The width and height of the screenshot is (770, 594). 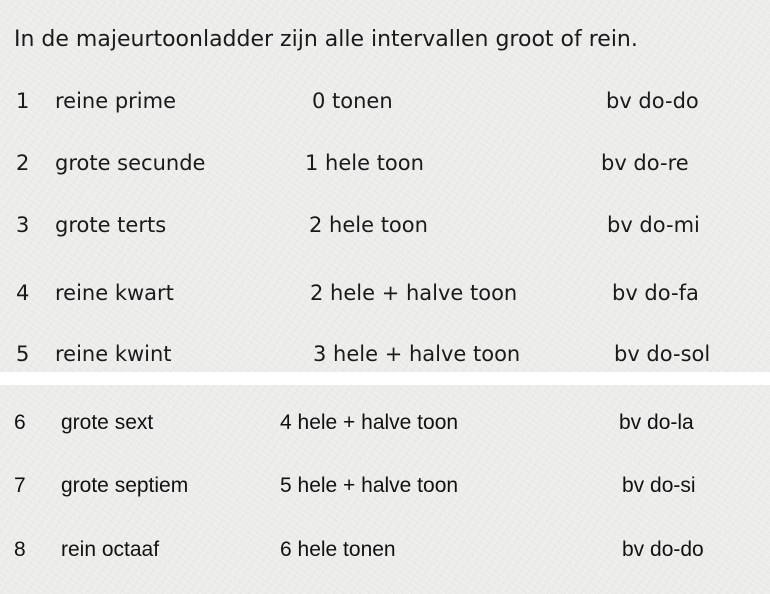 I want to click on interval-name: reine kwart, so click(x=114, y=293).